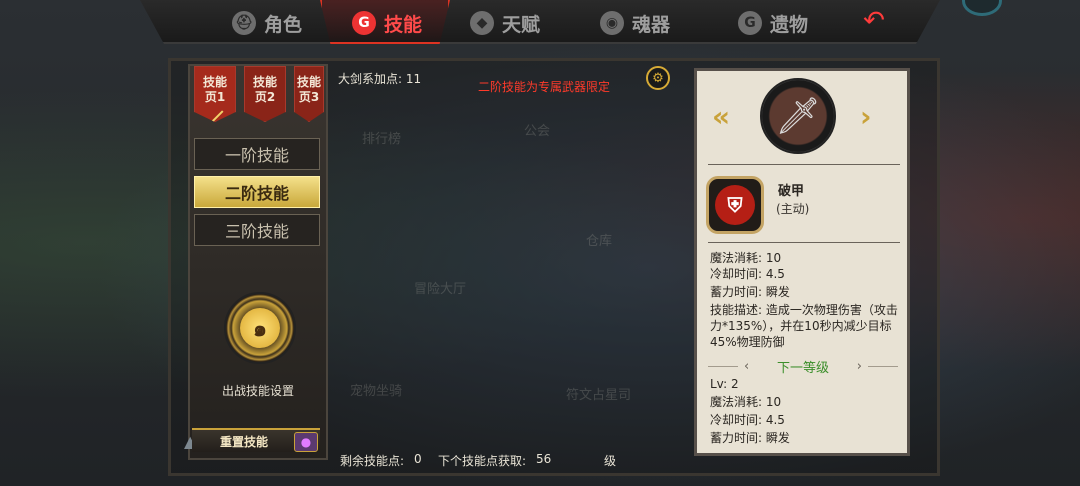 Image resolution: width=1080 pixels, height=486 pixels. I want to click on next-point-value: 56, so click(544, 459).